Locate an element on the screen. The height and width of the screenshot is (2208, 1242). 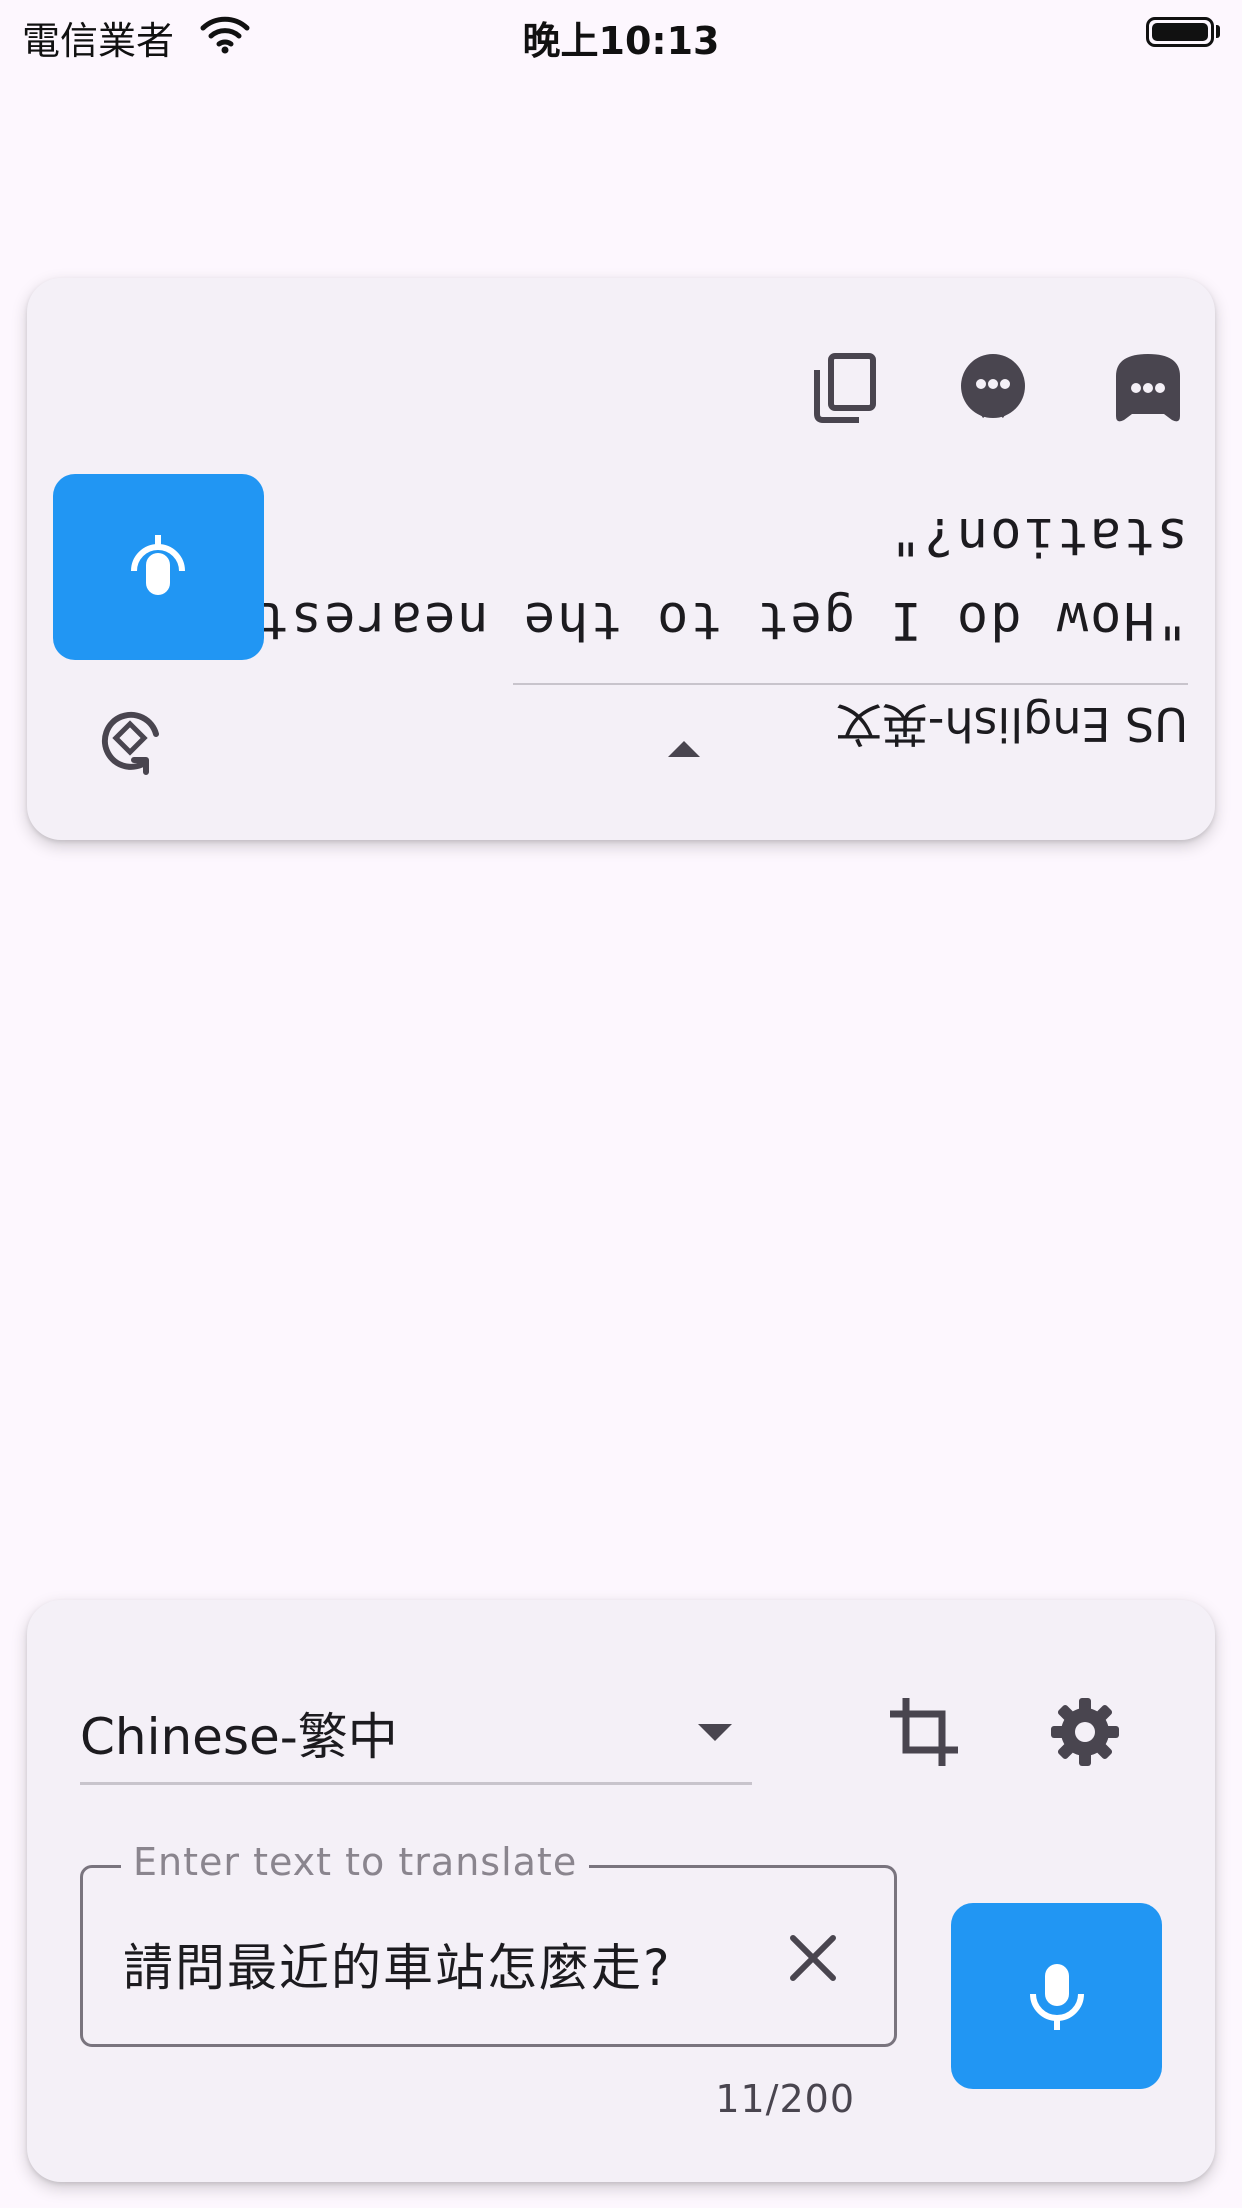
face-round-icon is located at coordinates (993, 388).